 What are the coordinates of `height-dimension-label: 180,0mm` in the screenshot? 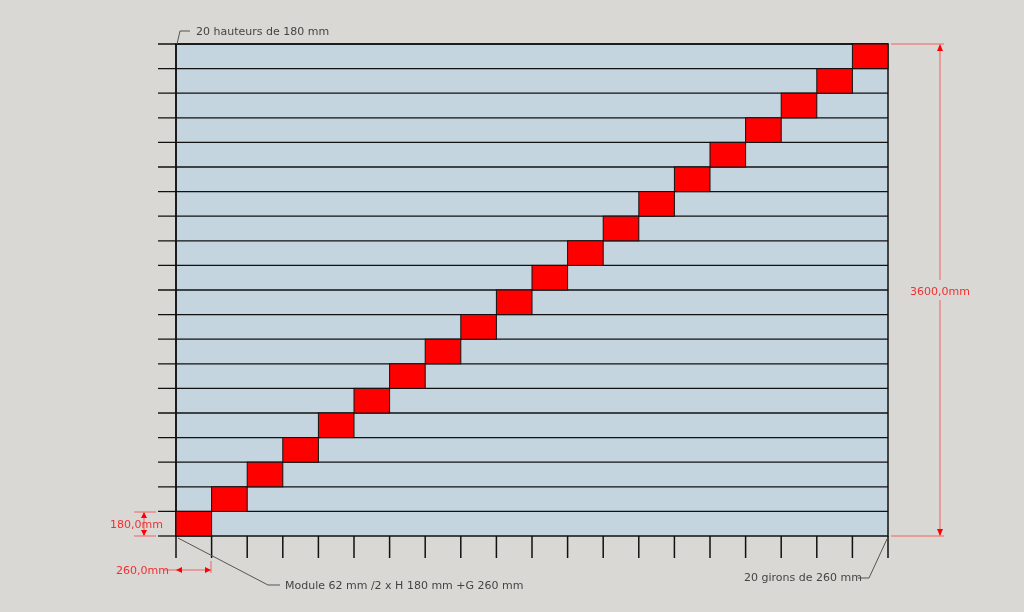 It's located at (136, 524).